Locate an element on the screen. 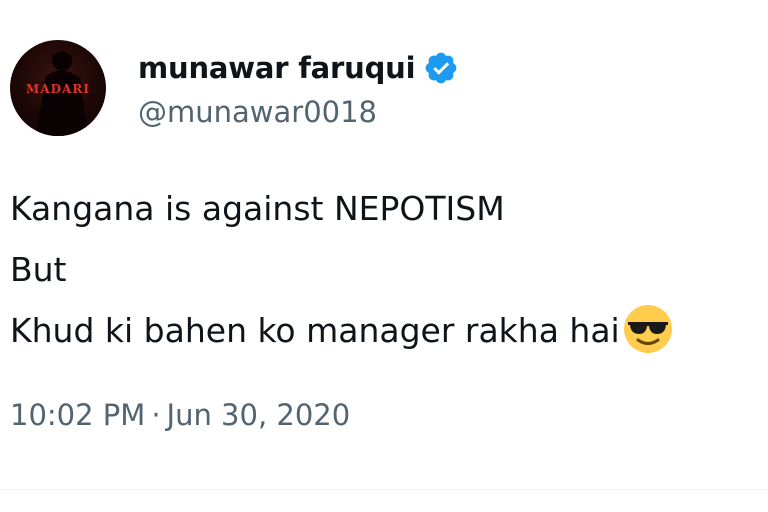 The image size is (768, 512). avatar-logo-text: MADARI is located at coordinates (58, 89).